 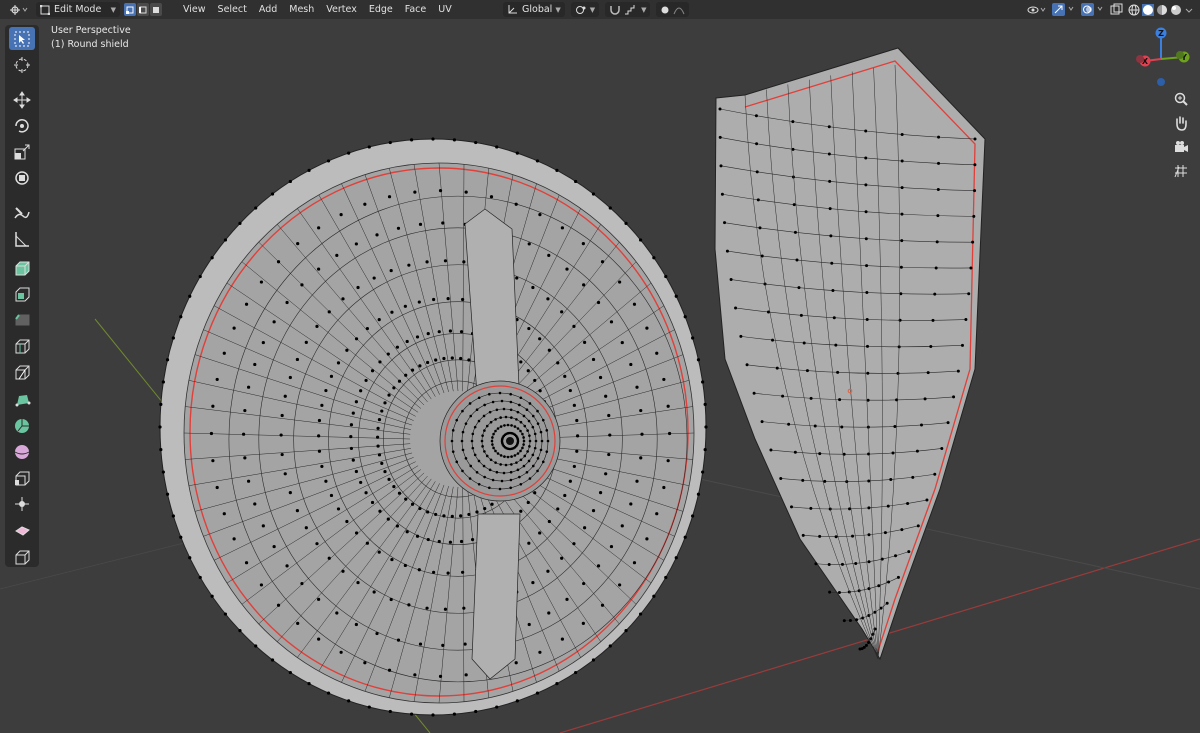 I want to click on annotate-tool, so click(x=22, y=212).